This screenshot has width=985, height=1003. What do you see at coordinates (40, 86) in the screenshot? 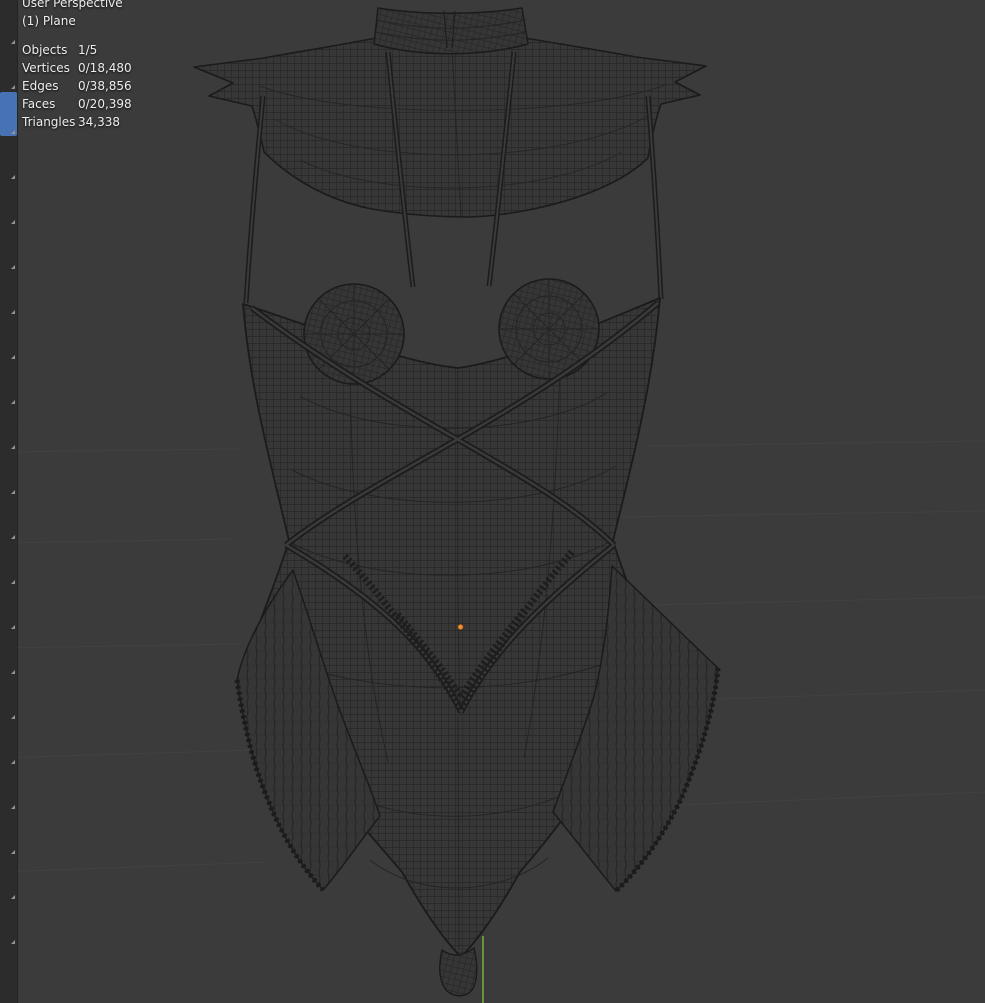
I see `stat-label: Edges` at bounding box center [40, 86].